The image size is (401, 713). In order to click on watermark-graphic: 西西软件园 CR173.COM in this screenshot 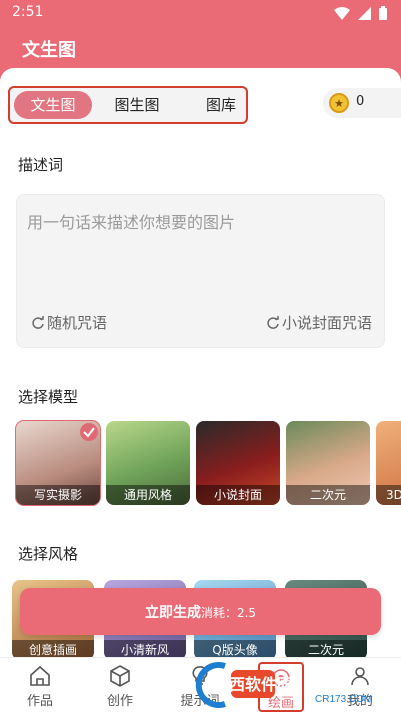, I will do `click(283, 685)`.